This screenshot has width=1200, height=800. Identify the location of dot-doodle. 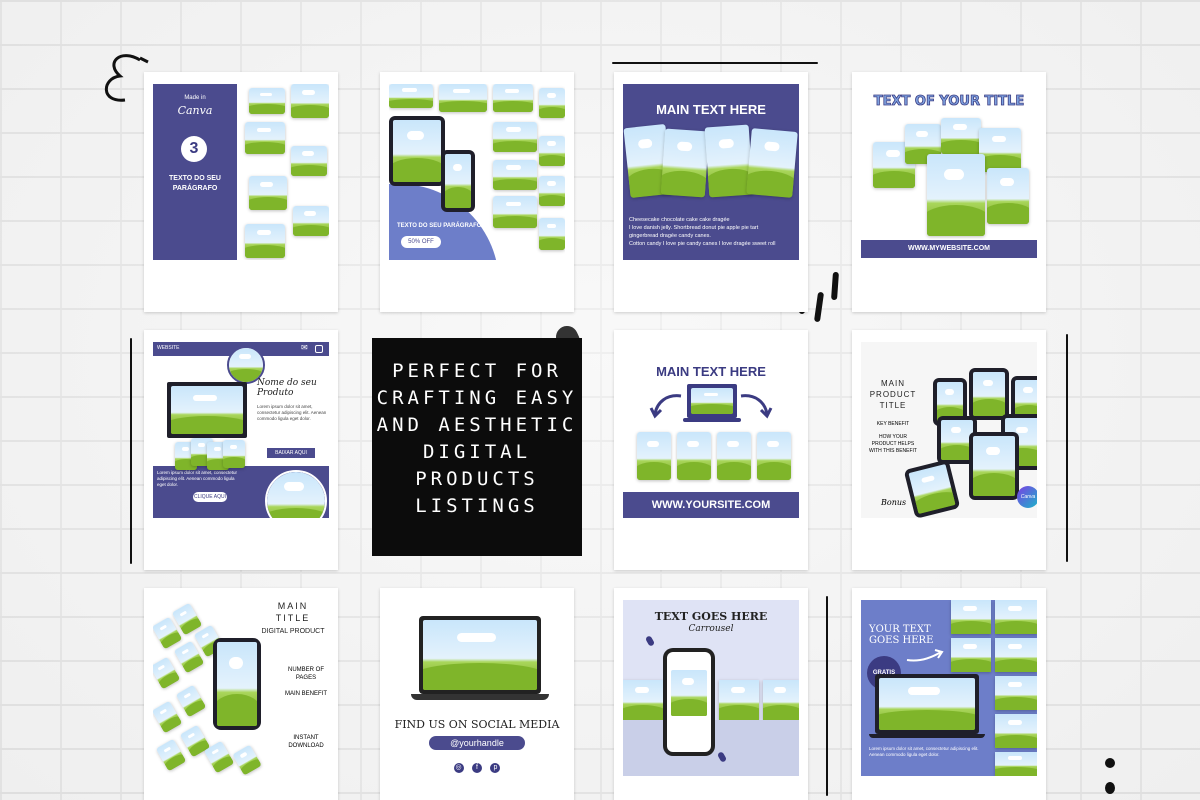
(1110, 763).